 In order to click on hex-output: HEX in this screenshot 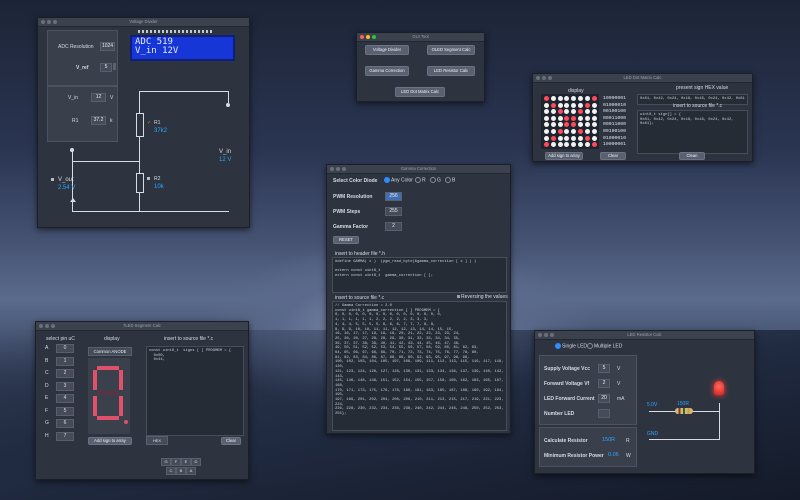, I will do `click(157, 440)`.